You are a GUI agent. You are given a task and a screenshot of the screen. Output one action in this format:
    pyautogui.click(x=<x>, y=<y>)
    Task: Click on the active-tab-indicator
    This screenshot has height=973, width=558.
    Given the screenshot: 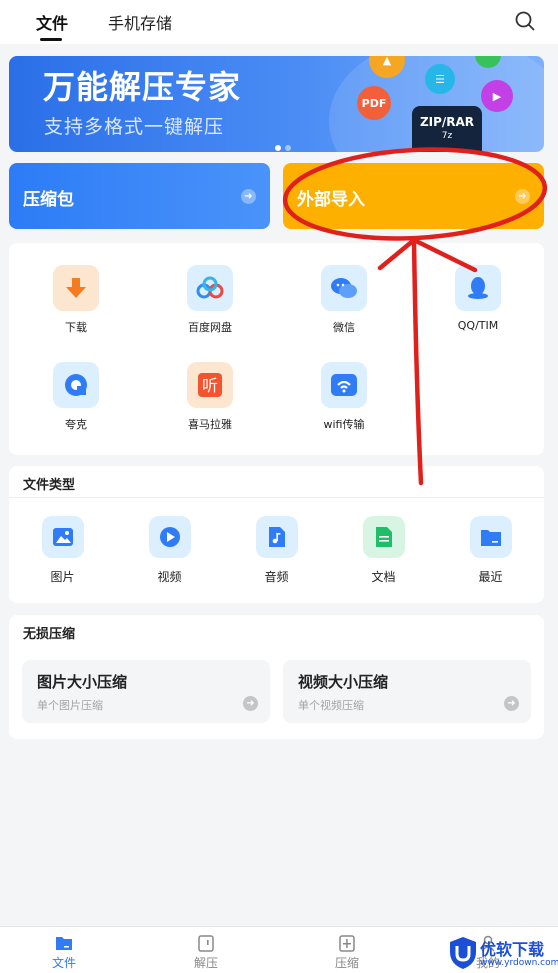 What is the action you would take?
    pyautogui.click(x=51, y=39)
    